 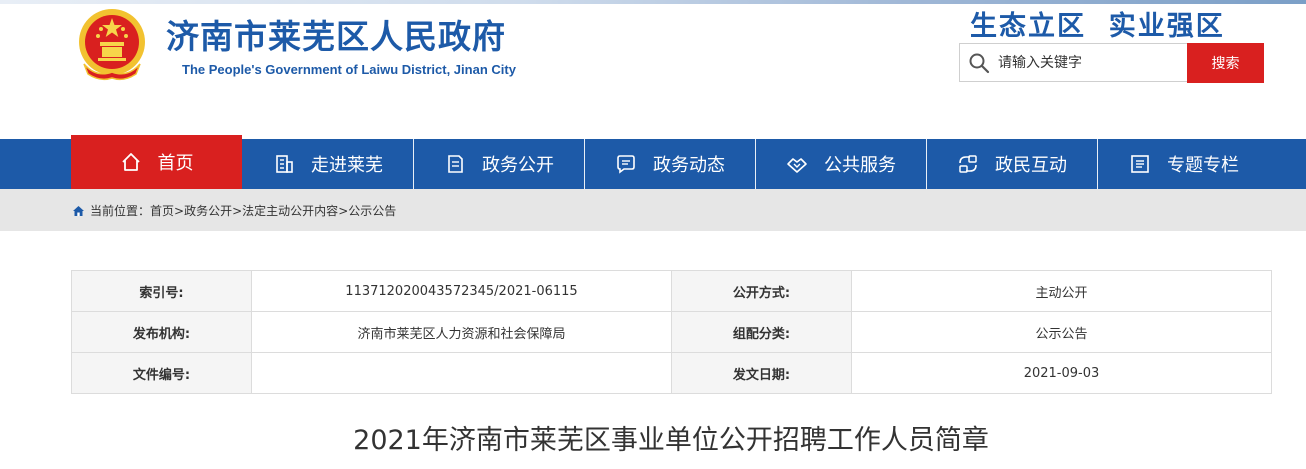 What do you see at coordinates (518, 165) in the screenshot?
I see `nav-item-label: 政务公开` at bounding box center [518, 165].